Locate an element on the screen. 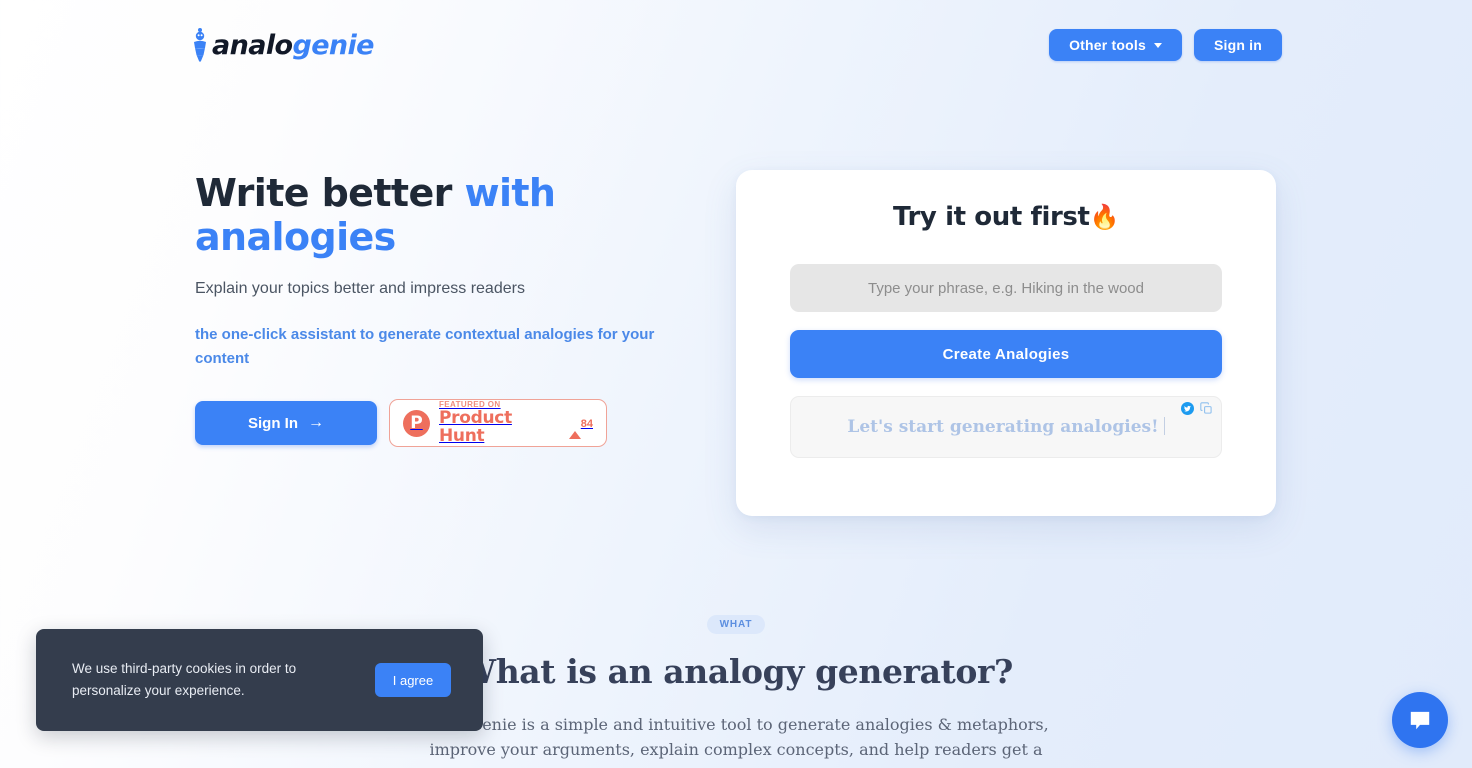 This screenshot has height=768, width=1472. product-hunt-votes: 84 is located at coordinates (580, 426).